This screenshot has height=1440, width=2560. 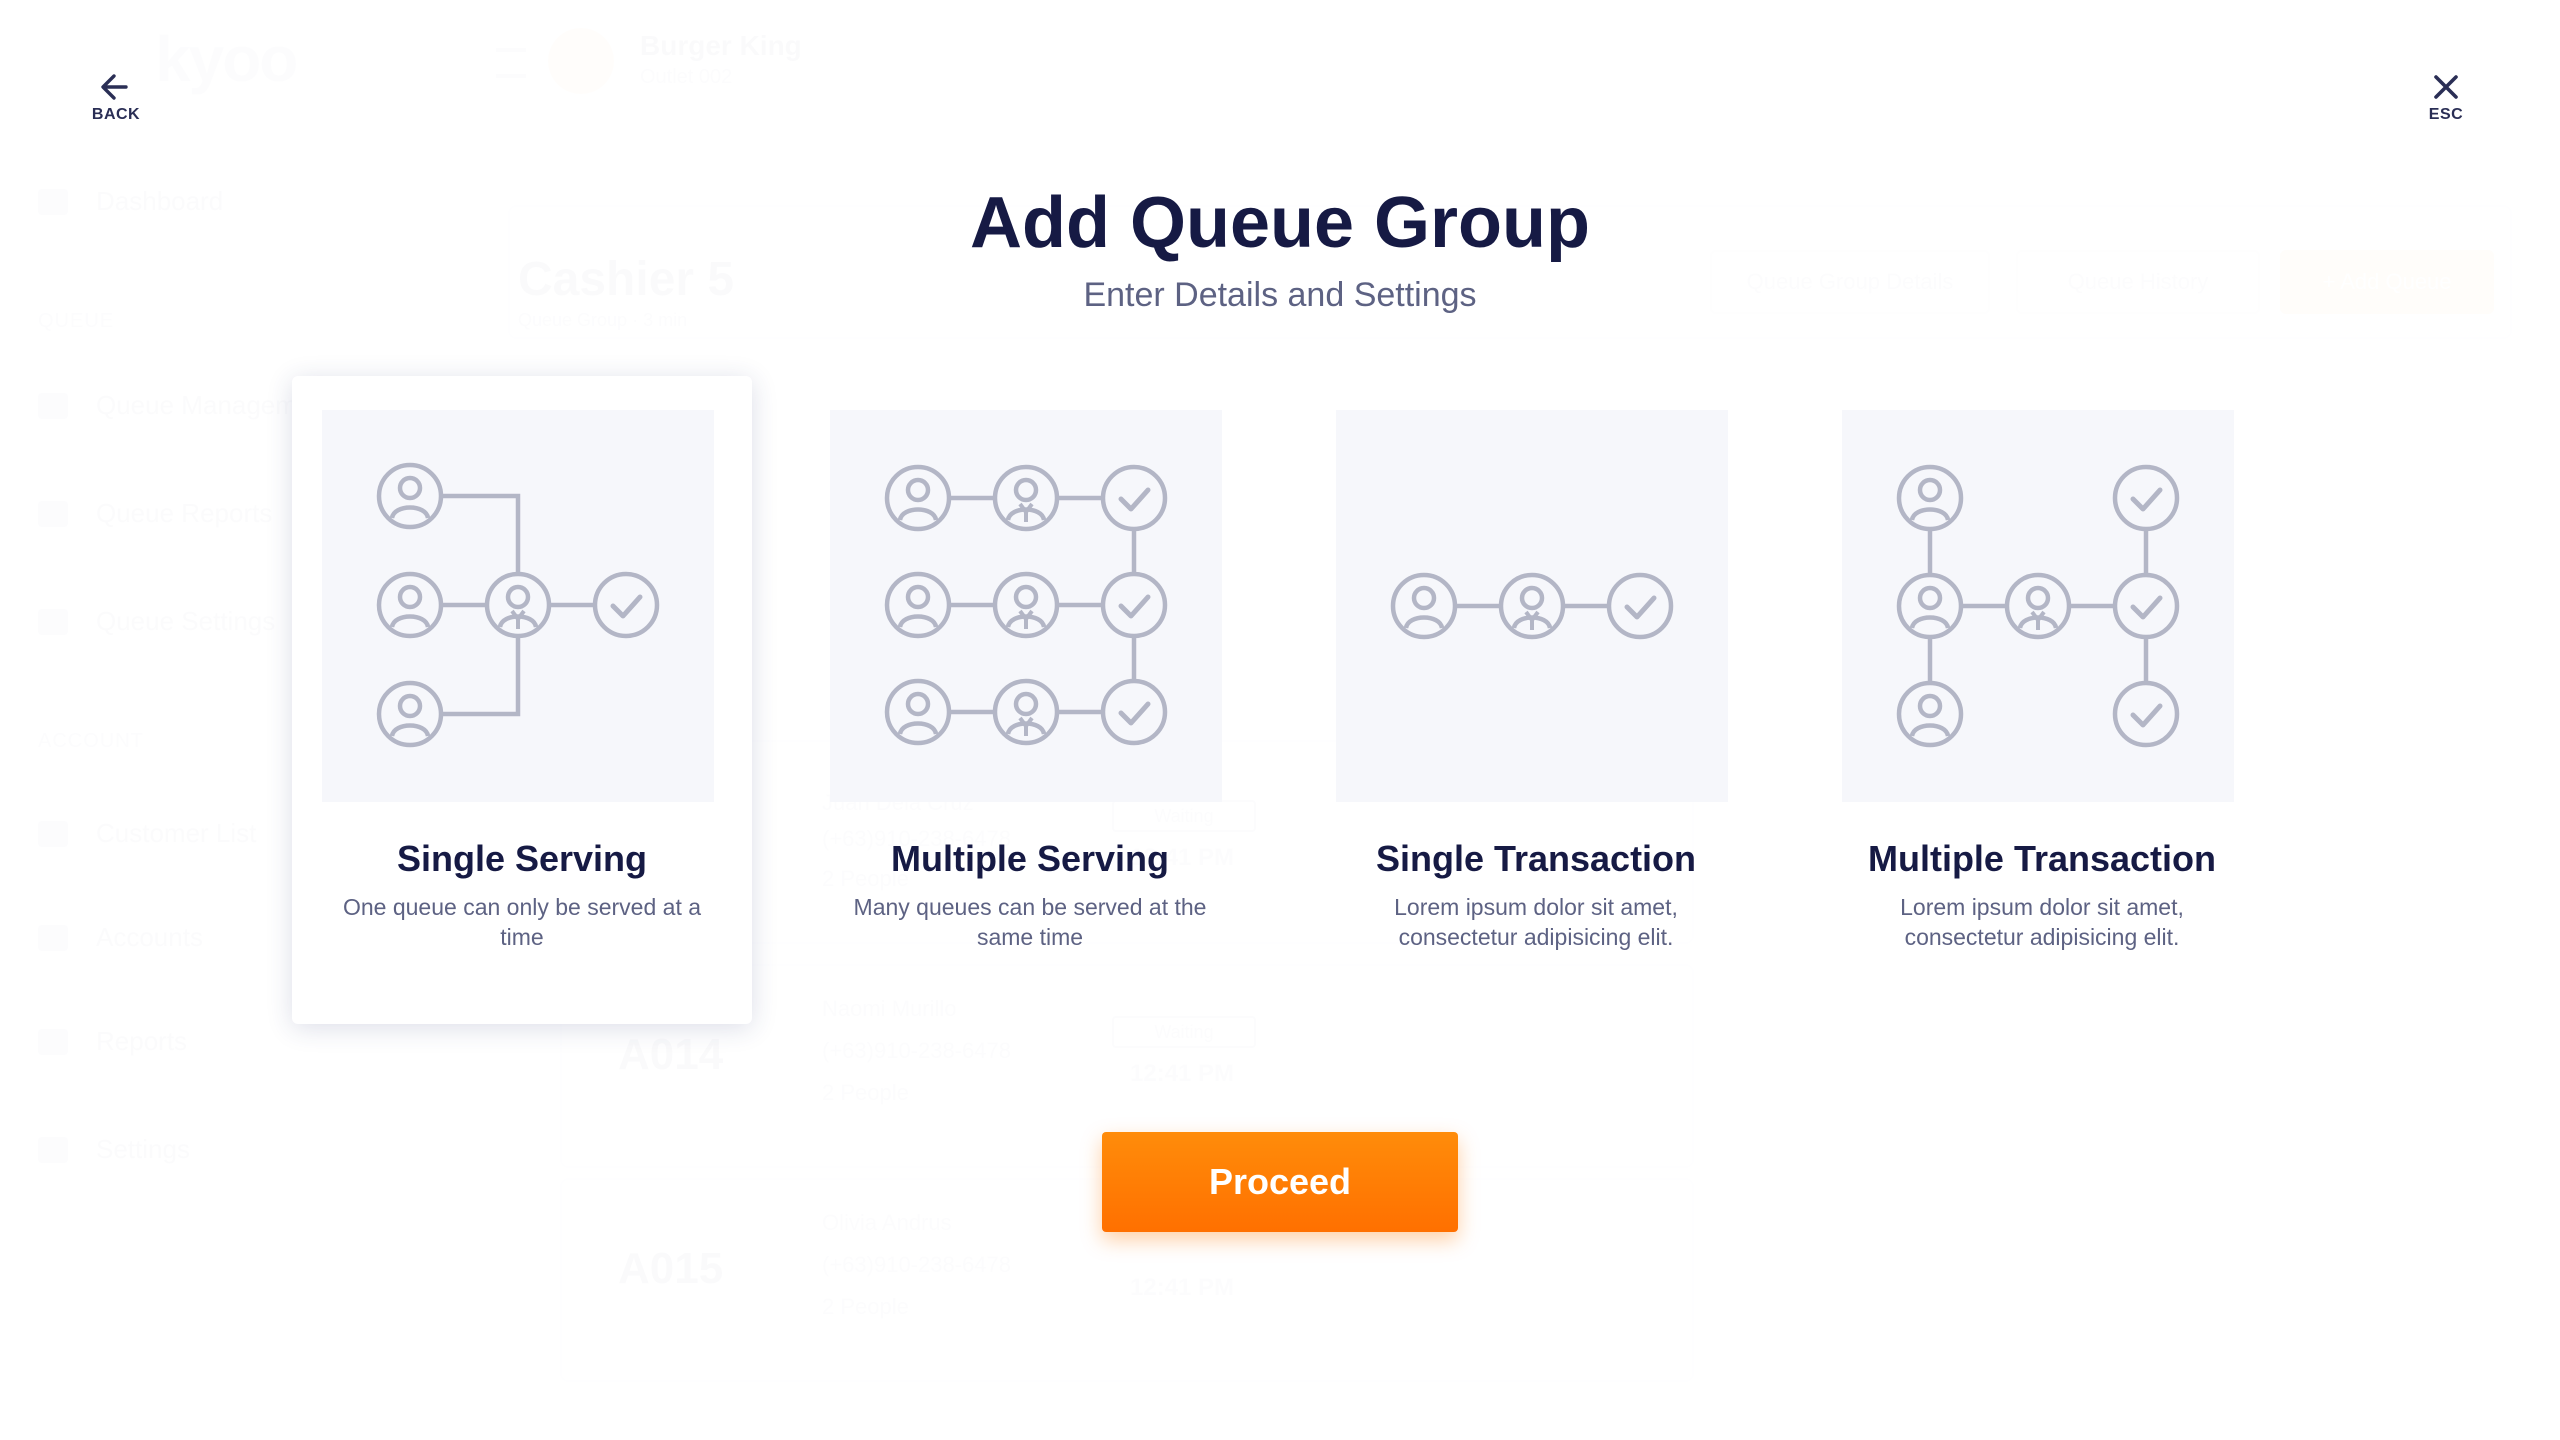 I want to click on option-title: Multiple Transaction, so click(x=2042, y=858).